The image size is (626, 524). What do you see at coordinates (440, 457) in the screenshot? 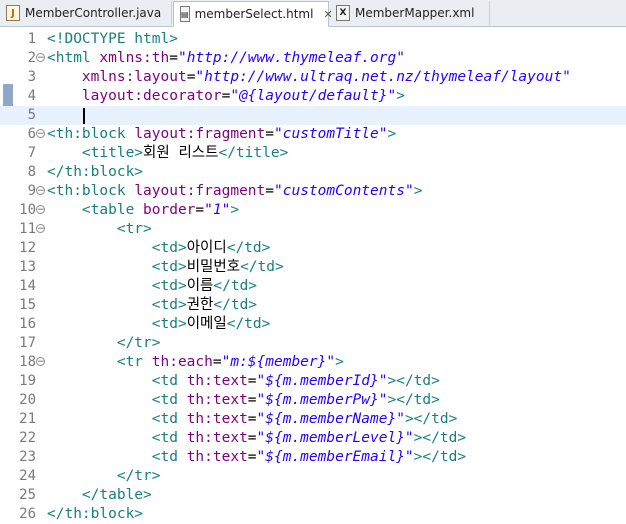
I see `code-token-tag: ></td>` at bounding box center [440, 457].